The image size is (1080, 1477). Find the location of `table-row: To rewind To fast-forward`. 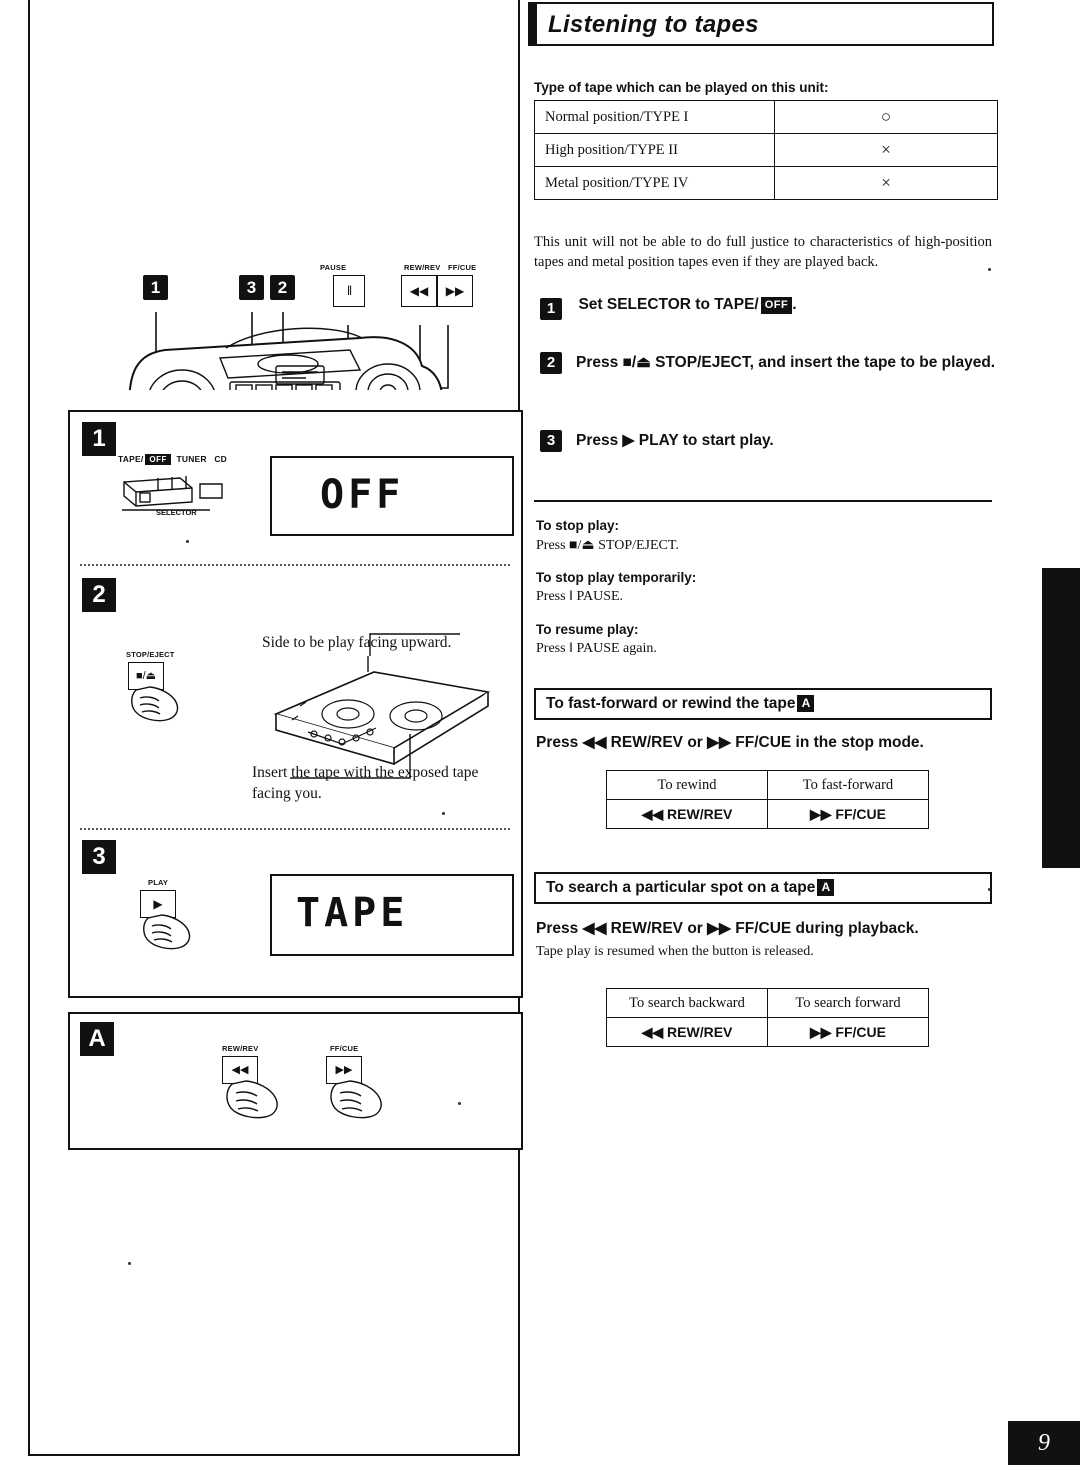

table-row: To rewind To fast-forward is located at coordinates (767, 785).